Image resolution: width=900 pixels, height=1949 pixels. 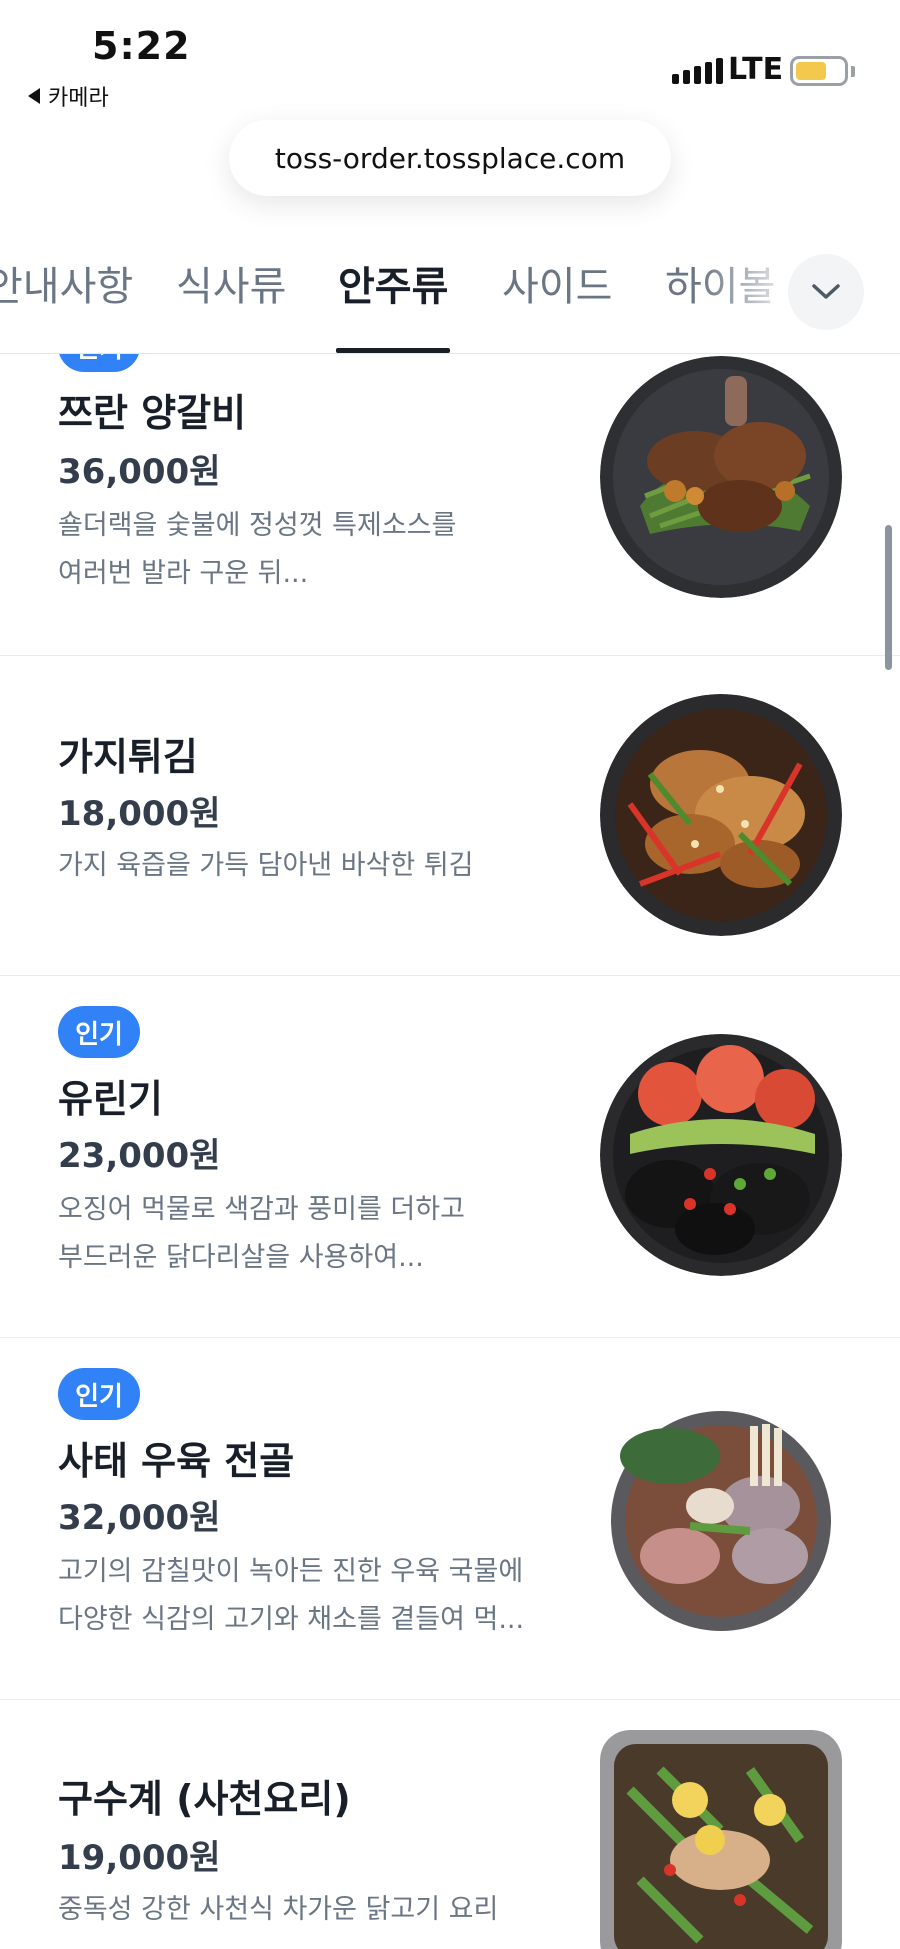 What do you see at coordinates (128, 757) in the screenshot?
I see `menu-item-name: 가지튀김` at bounding box center [128, 757].